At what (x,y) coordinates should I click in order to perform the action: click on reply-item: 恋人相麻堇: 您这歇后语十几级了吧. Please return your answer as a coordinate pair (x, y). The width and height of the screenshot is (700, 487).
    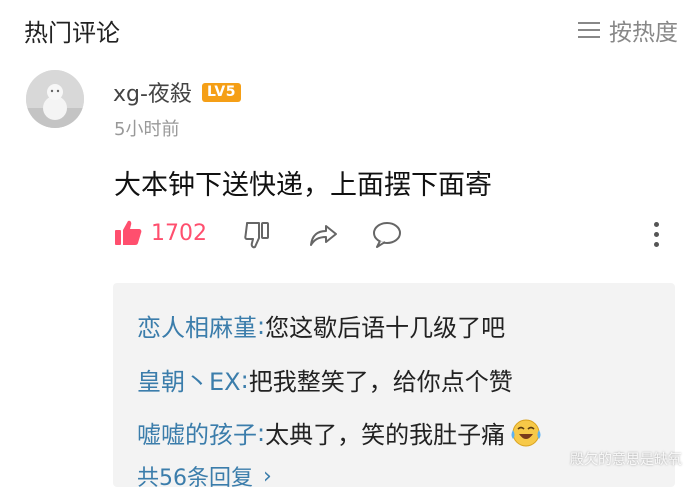
    Looking at the image, I should click on (321, 325).